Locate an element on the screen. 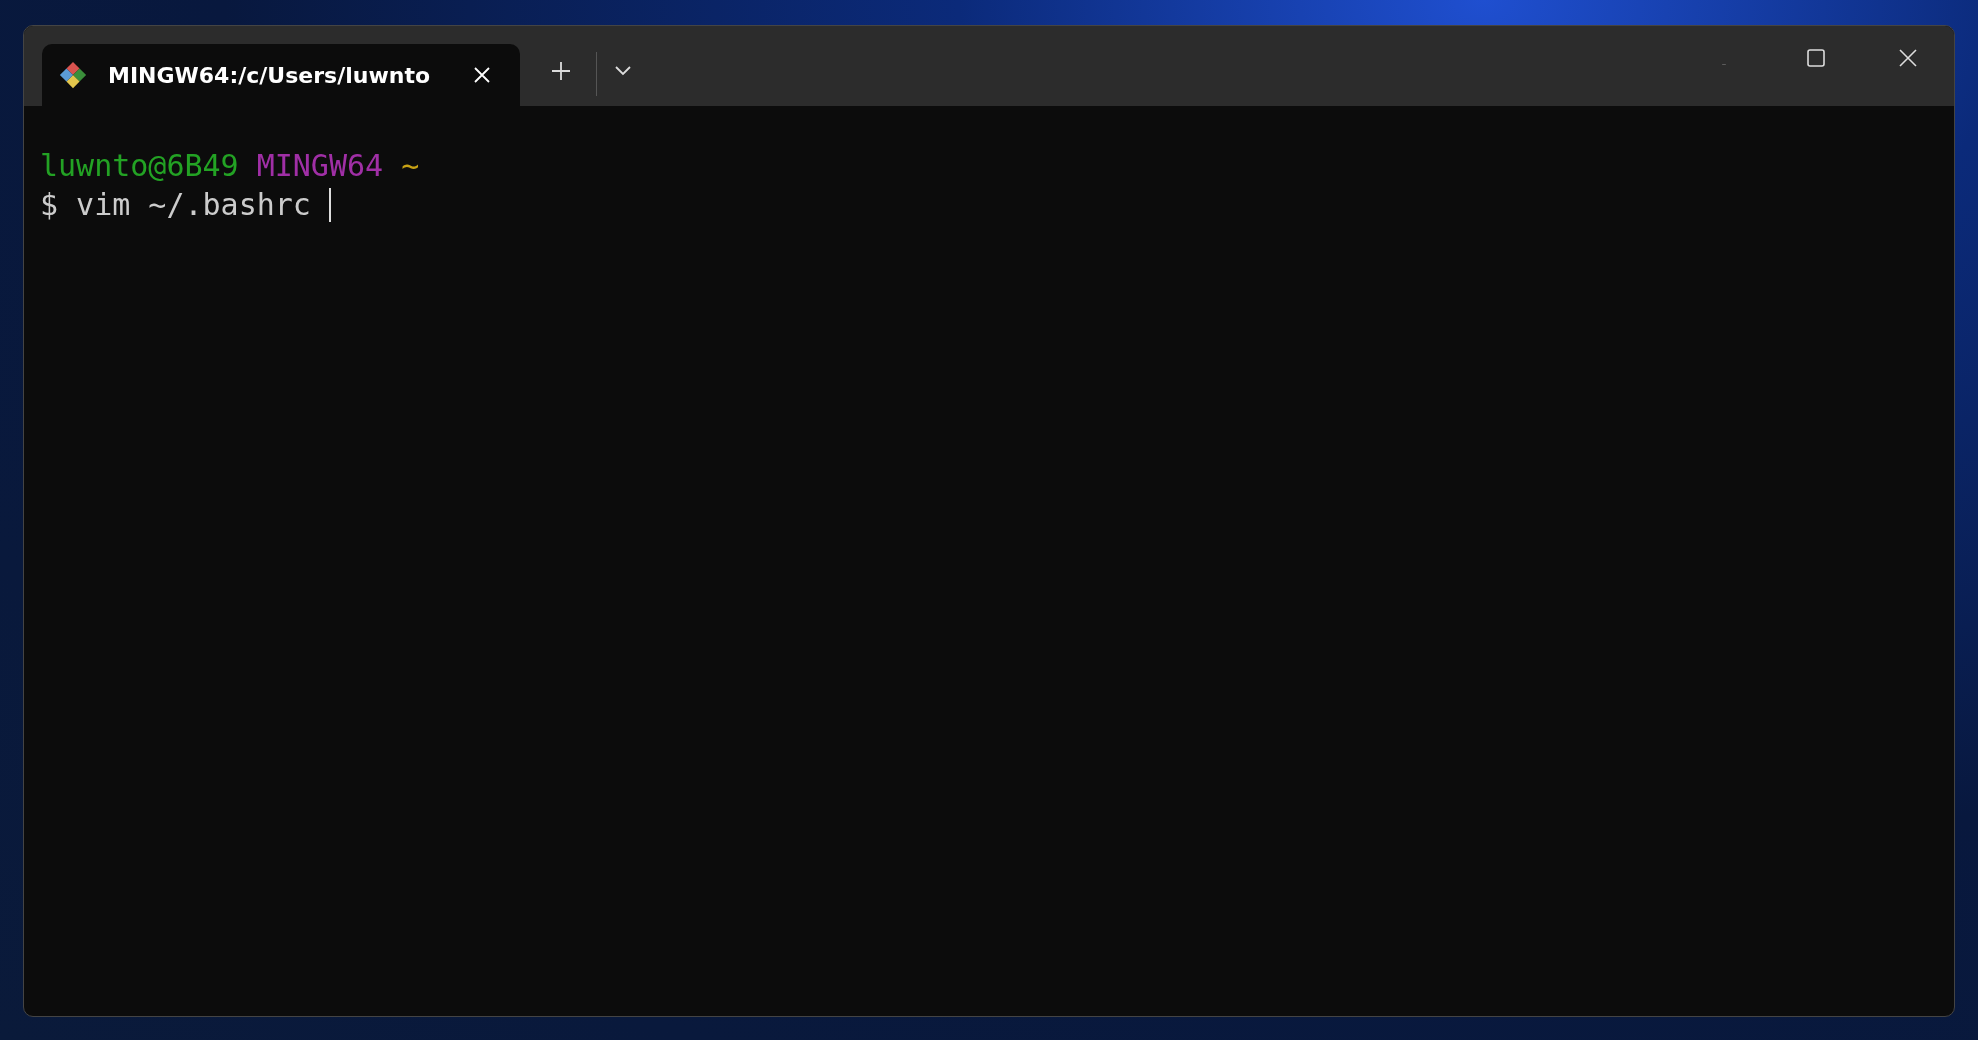 This screenshot has width=1978, height=1040. terminal-text: MINGW64 is located at coordinates (320, 166).